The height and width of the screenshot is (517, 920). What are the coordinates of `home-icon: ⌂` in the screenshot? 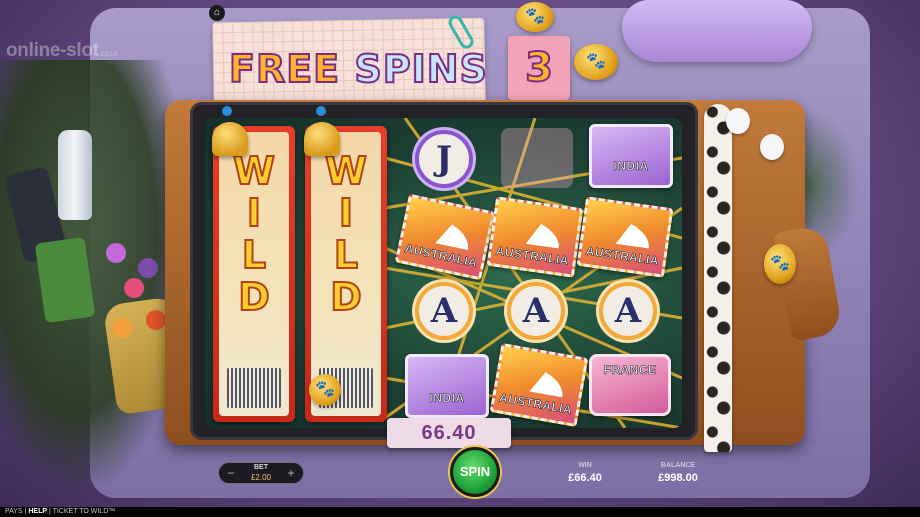 It's located at (217, 12).